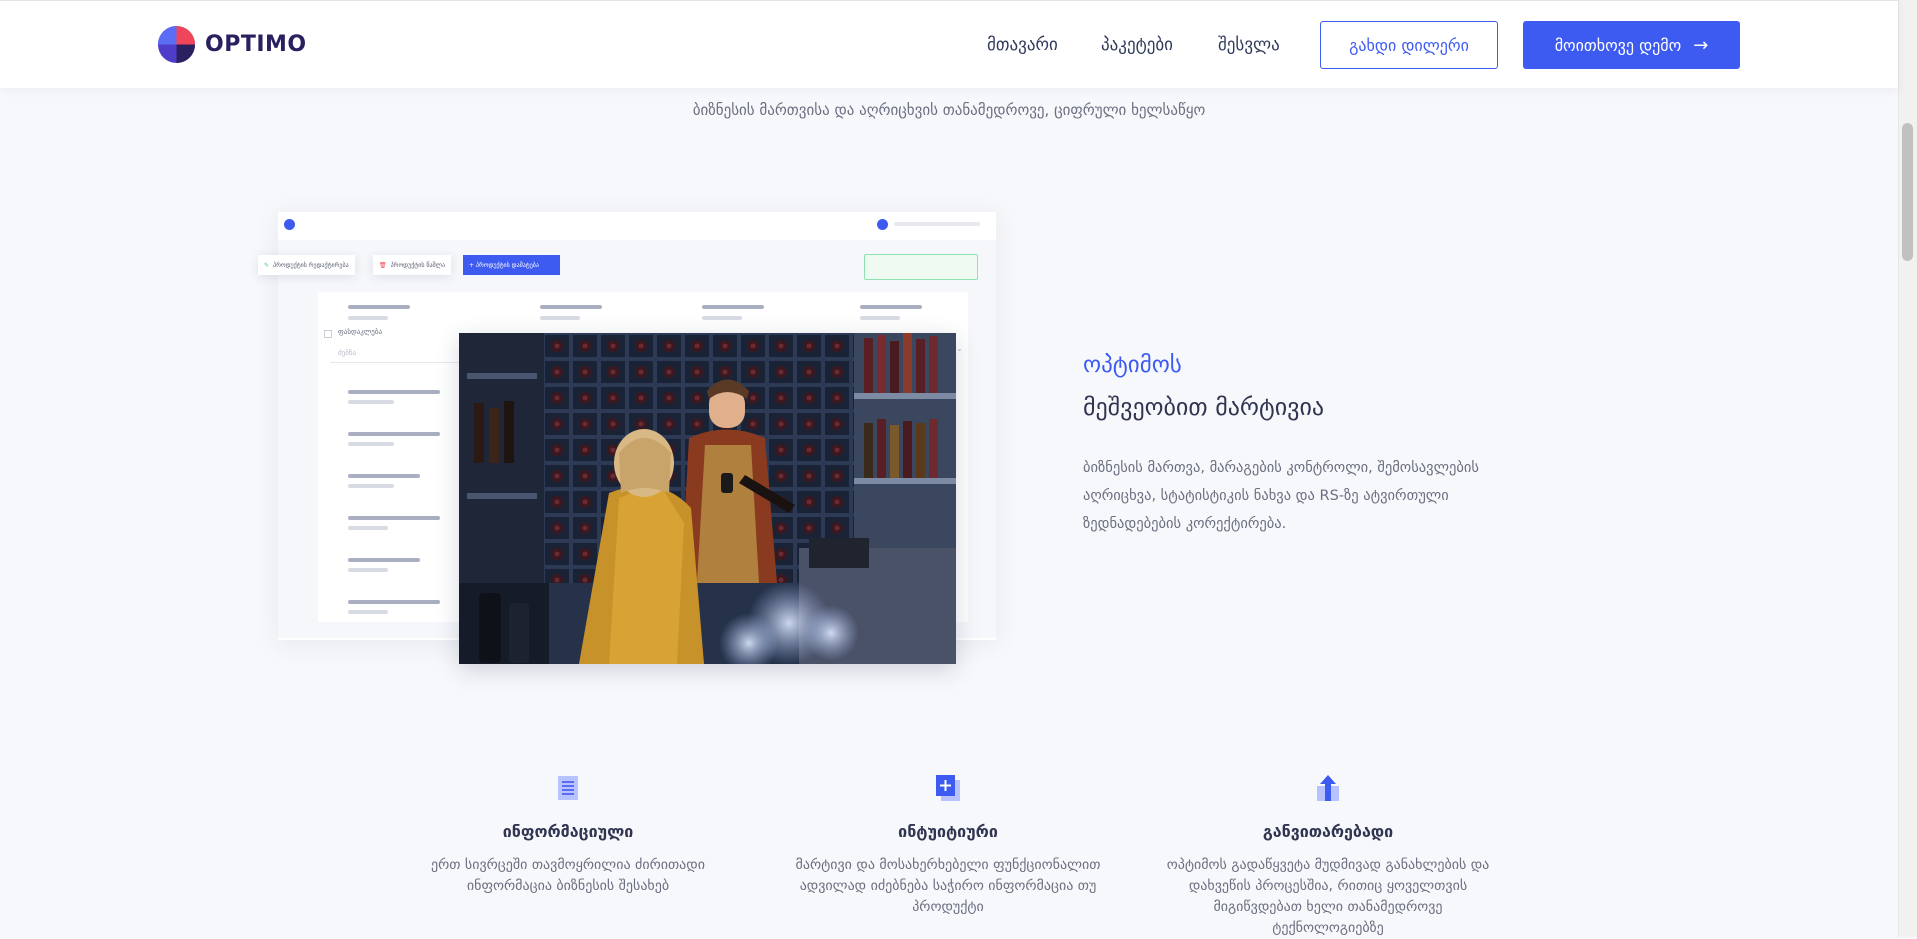  I want to click on edit-icon: ✎, so click(267, 265).